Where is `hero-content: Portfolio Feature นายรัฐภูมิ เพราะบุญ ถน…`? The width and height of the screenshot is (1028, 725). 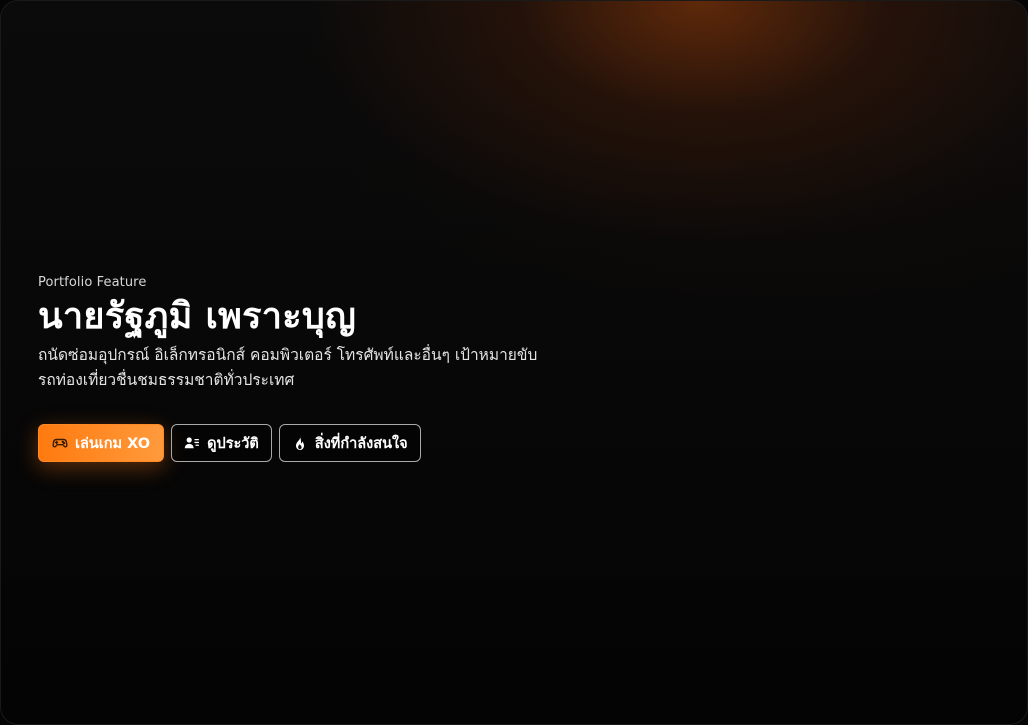 hero-content: Portfolio Feature นายรัฐภูมิ เพราะบุญ ถน… is located at coordinates (318, 334).